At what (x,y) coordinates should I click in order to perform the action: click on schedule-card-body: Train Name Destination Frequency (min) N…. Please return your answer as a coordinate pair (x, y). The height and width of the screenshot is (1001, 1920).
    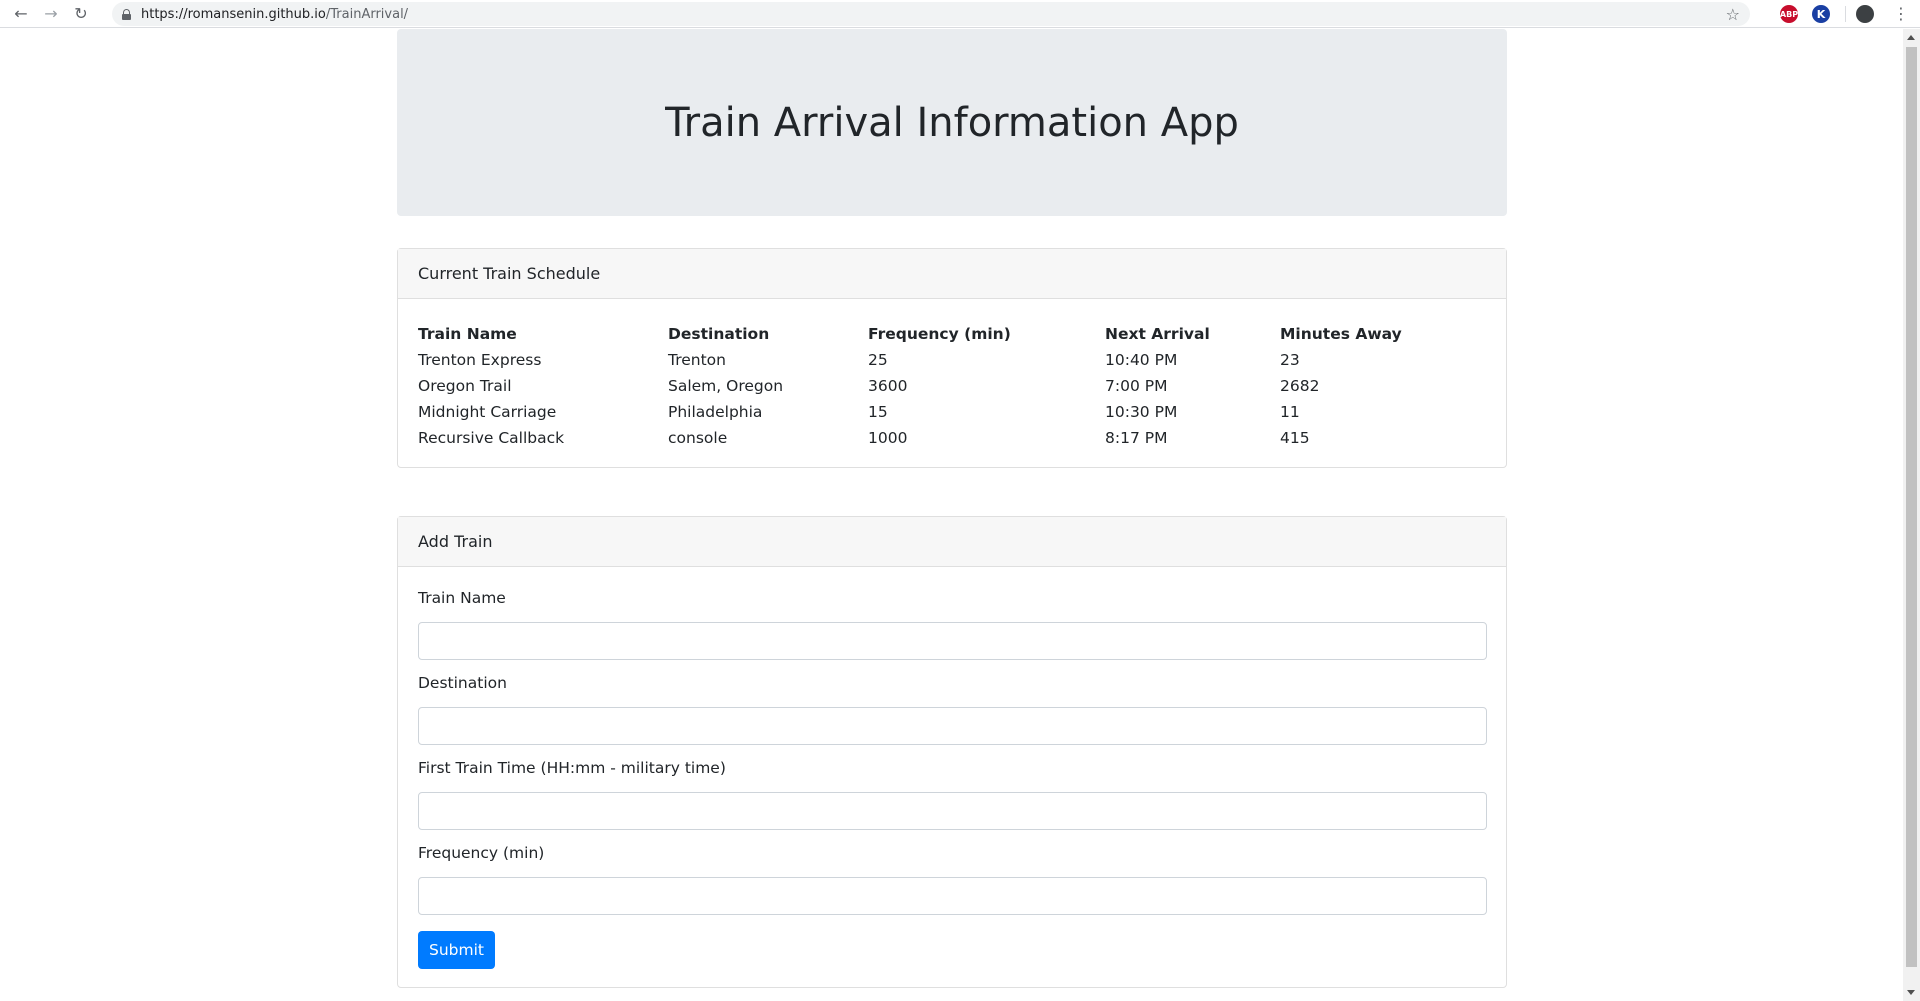
    Looking at the image, I should click on (952, 375).